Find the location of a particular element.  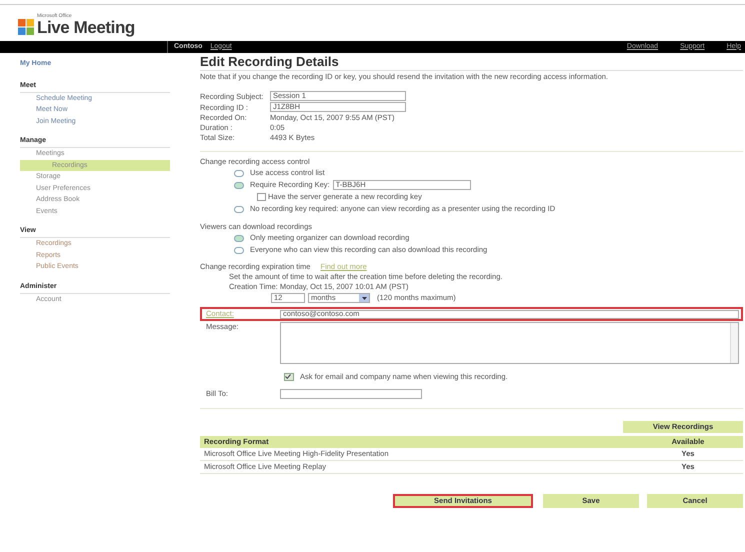

dropdown-arrow-icon is located at coordinates (364, 298).